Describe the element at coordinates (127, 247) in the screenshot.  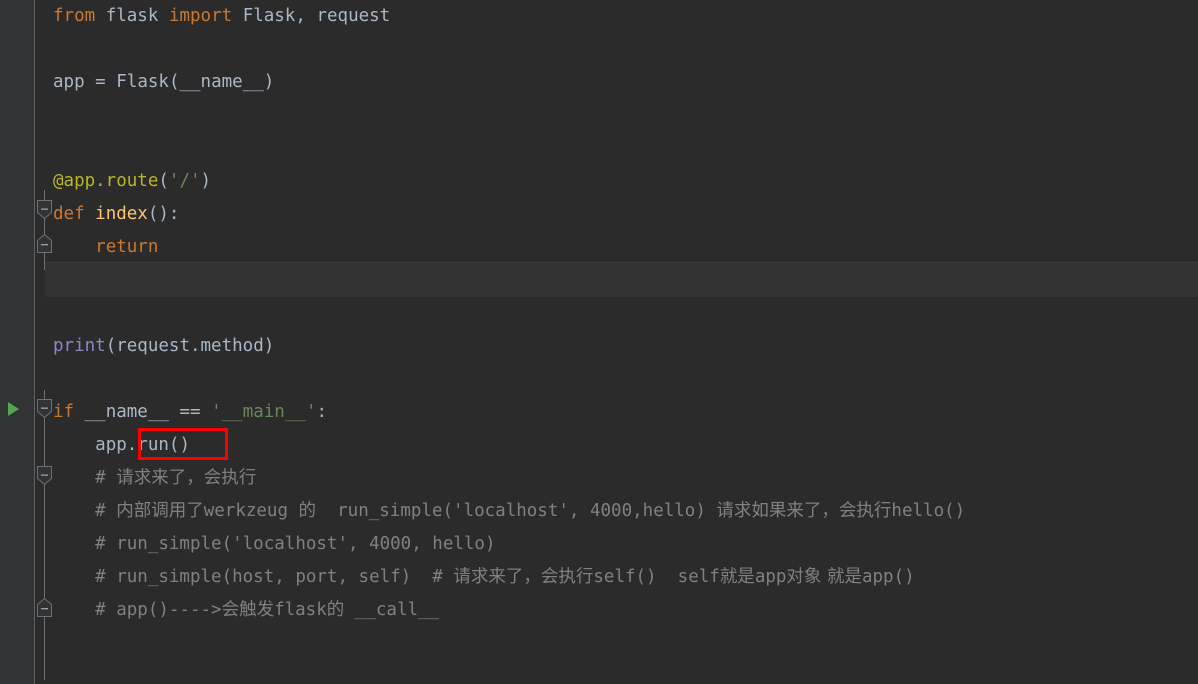
I see `code-token: return` at that location.